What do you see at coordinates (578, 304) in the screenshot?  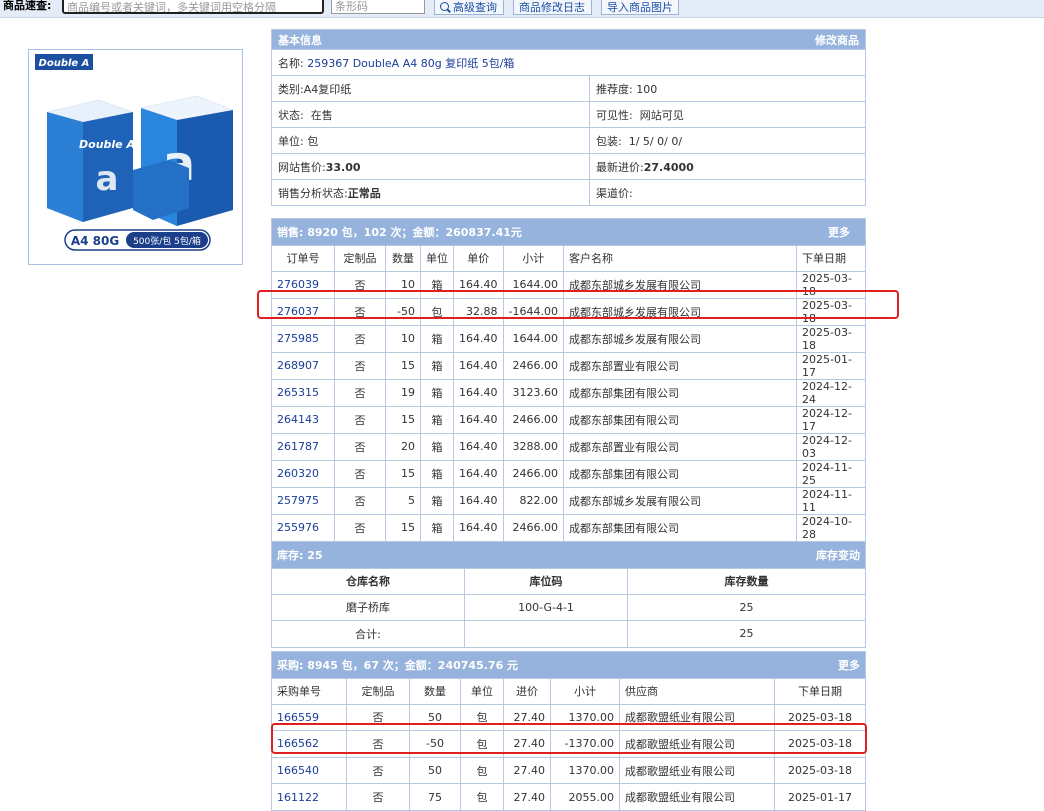 I see `highlight-sales-return-row` at bounding box center [578, 304].